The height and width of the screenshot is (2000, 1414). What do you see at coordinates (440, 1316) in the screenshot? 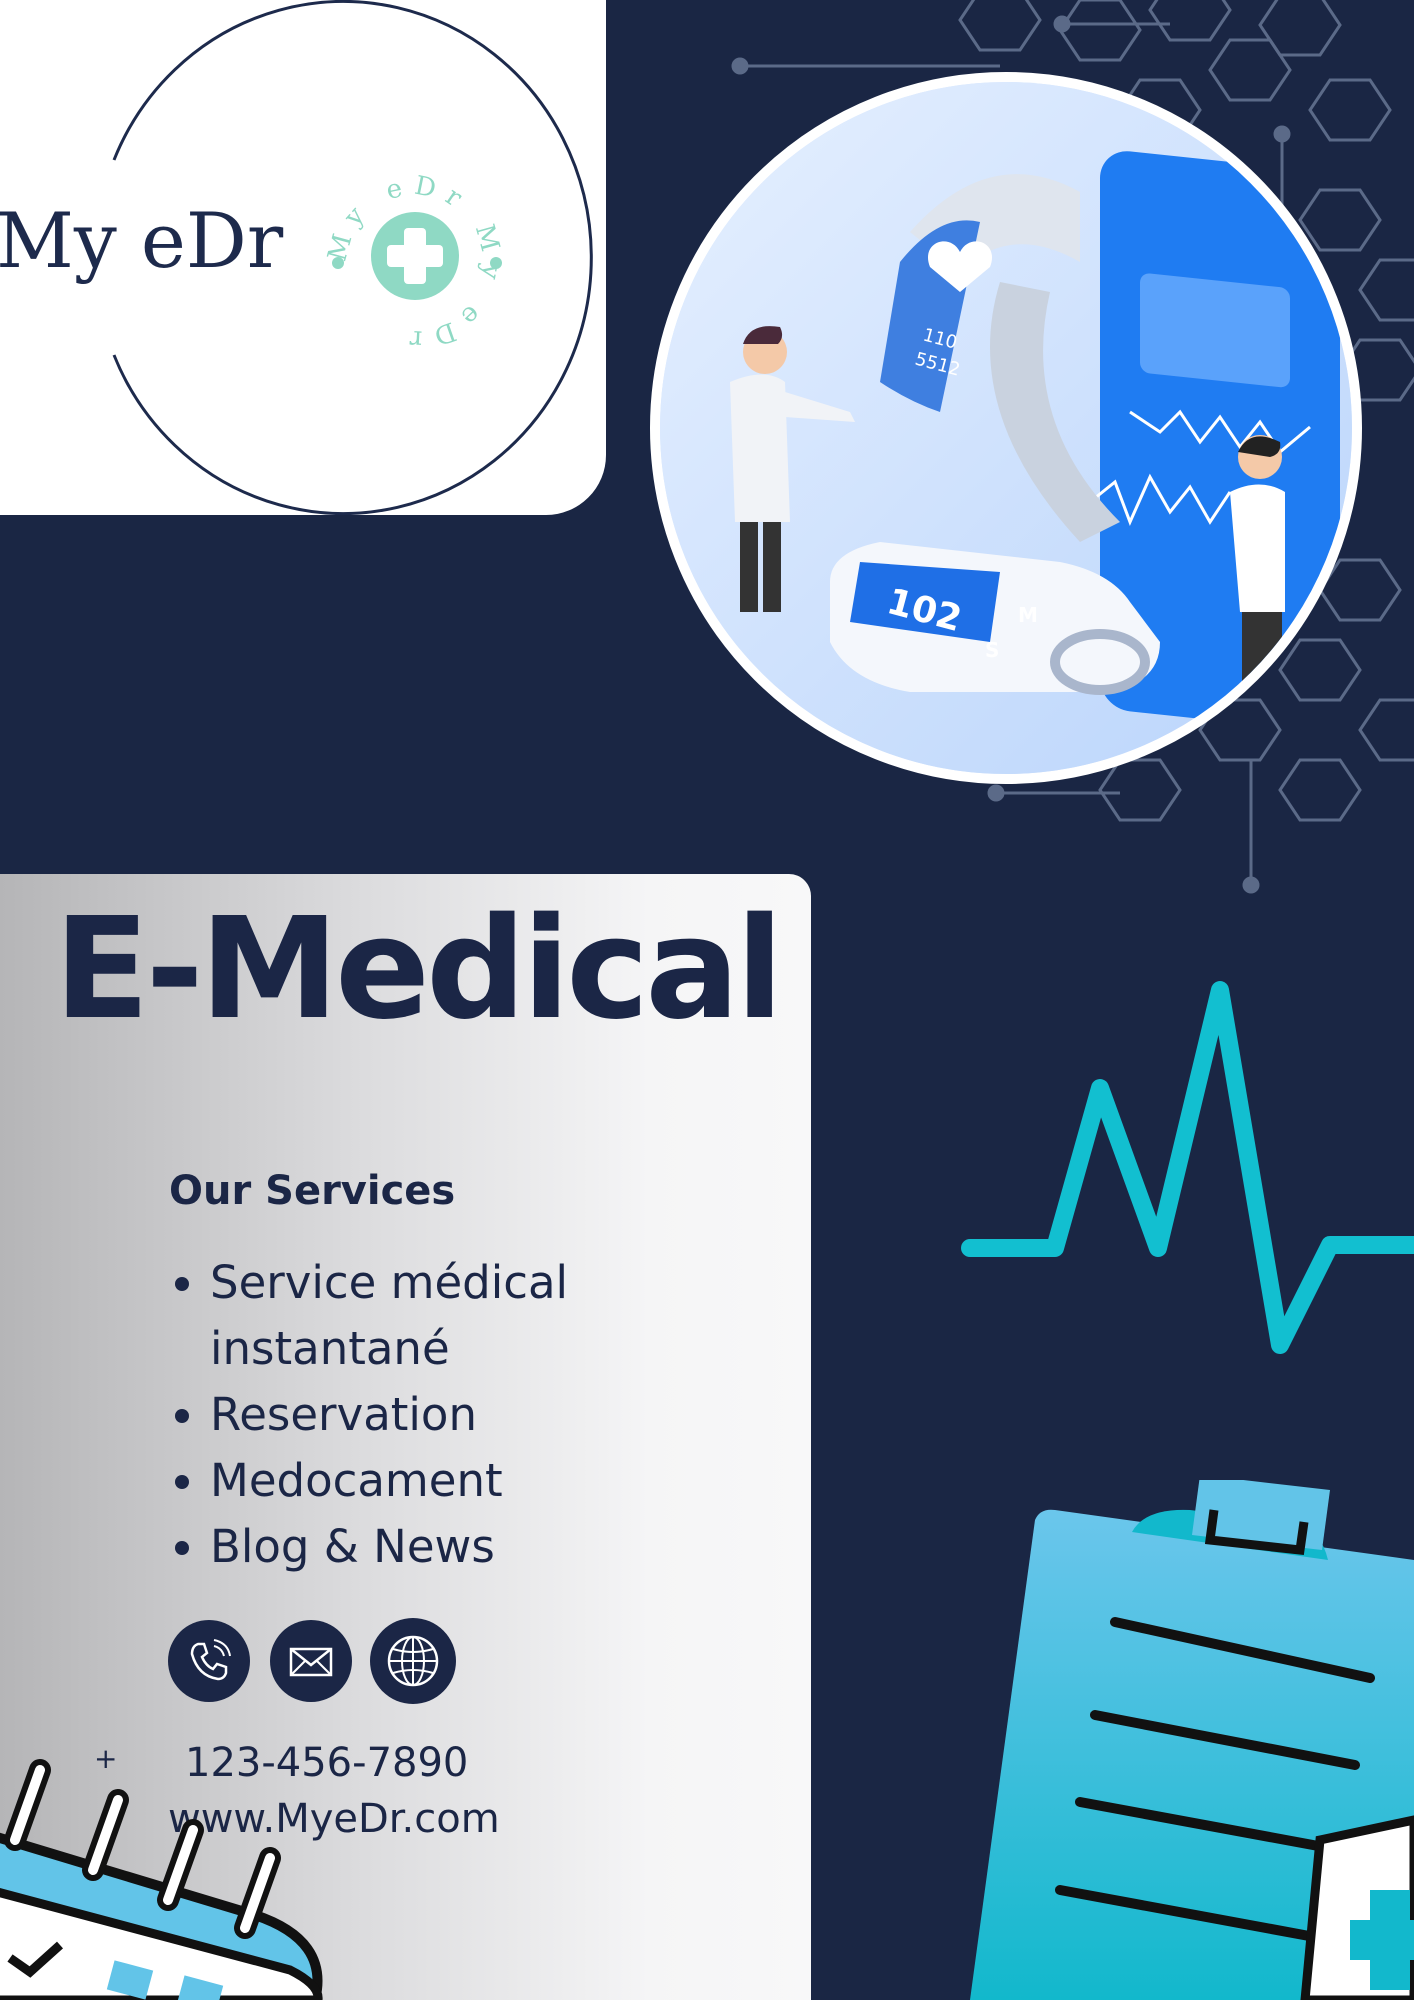
I see `service-item: Service médical instantané` at bounding box center [440, 1316].